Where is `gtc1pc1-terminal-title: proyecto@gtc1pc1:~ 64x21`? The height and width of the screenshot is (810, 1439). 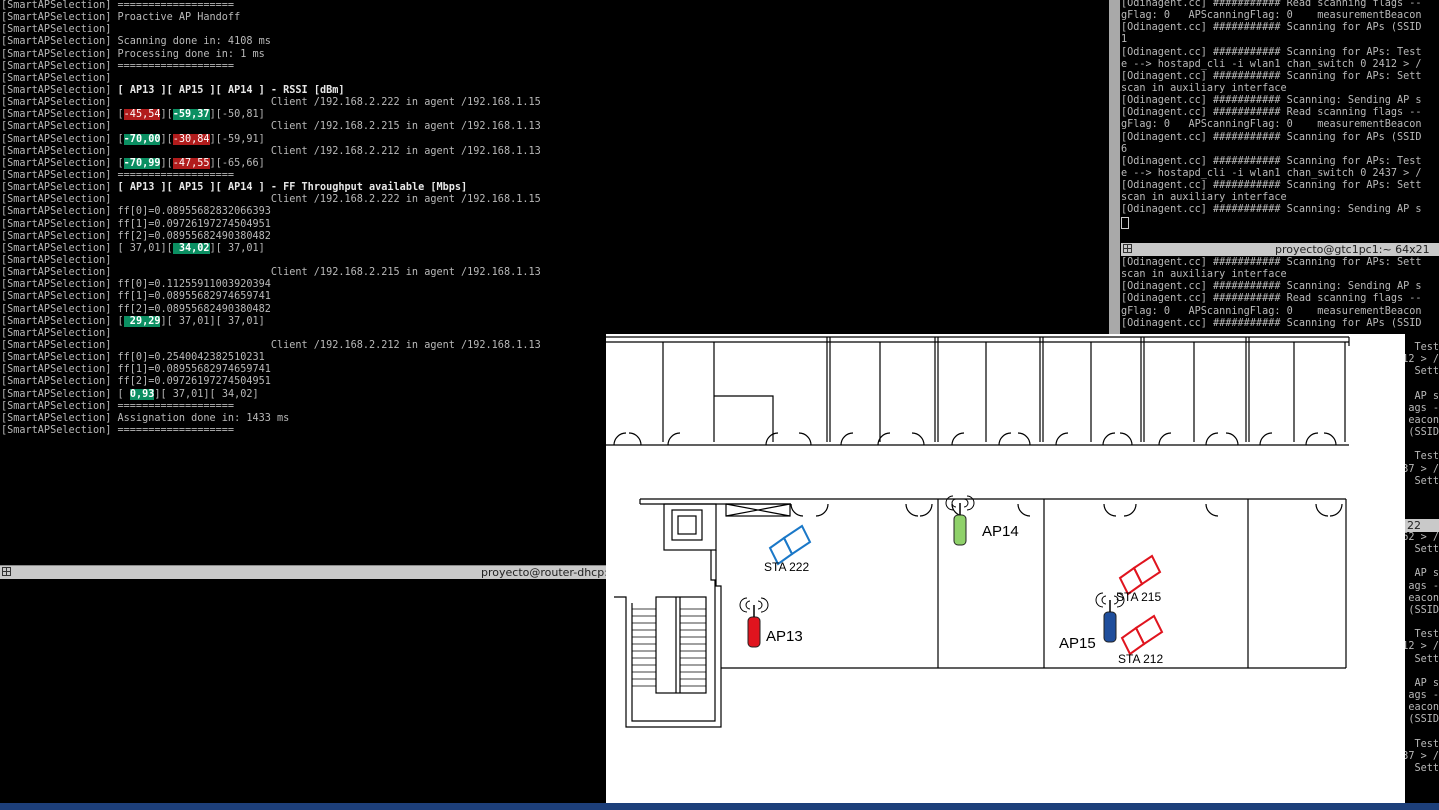 gtc1pc1-terminal-title: proyecto@gtc1pc1:~ 64x21 is located at coordinates (1352, 249).